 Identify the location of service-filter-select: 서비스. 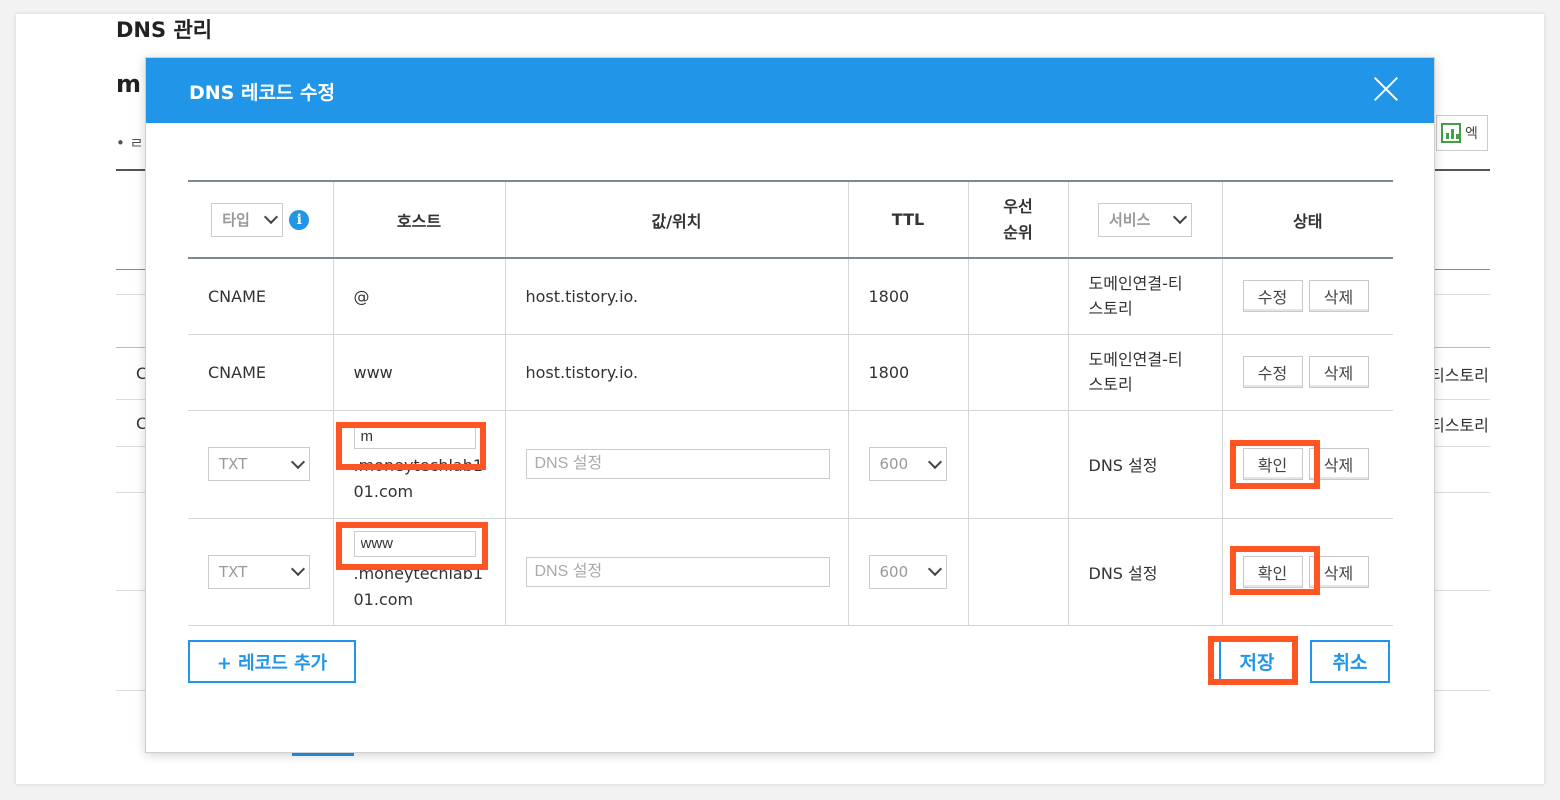
(1145, 219).